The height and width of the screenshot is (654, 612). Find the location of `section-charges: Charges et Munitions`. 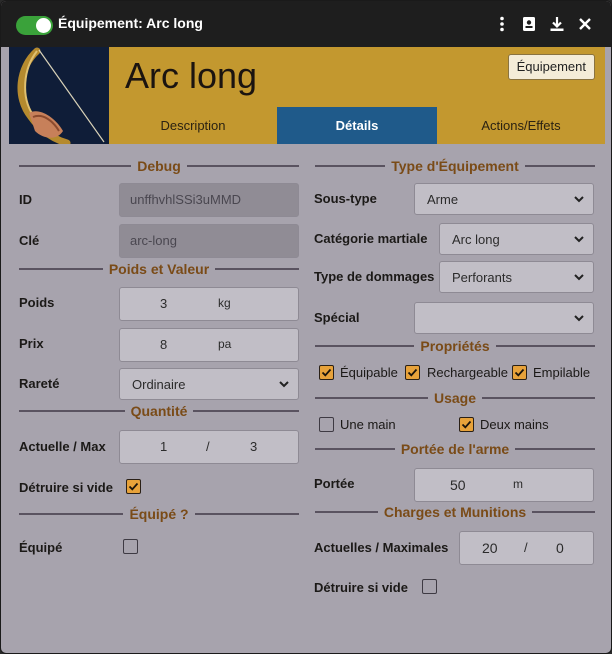

section-charges: Charges et Munitions is located at coordinates (455, 512).